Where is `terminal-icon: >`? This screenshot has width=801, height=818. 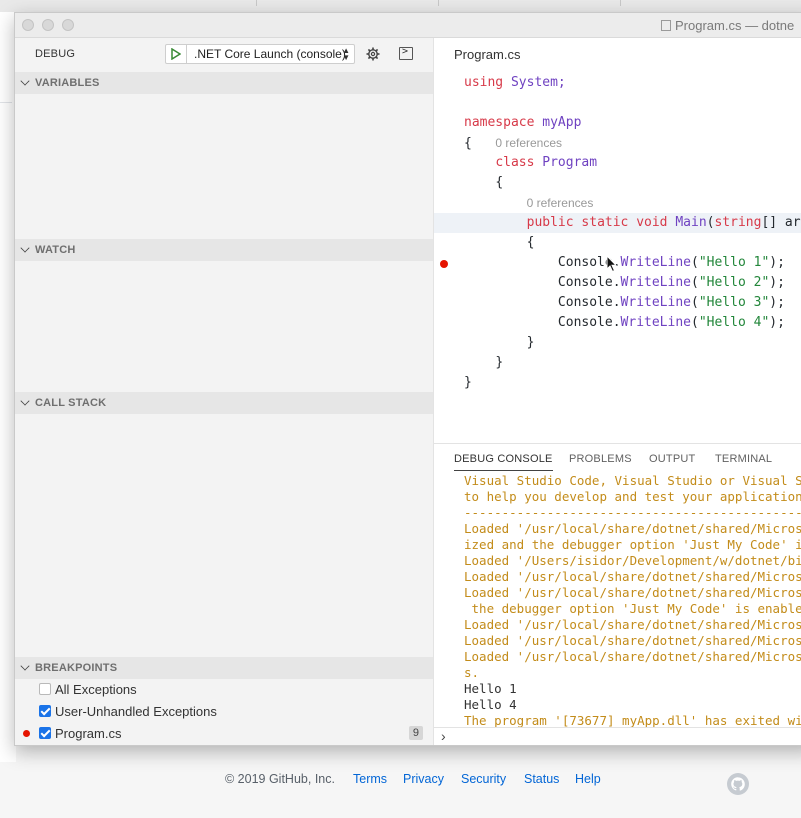 terminal-icon: > is located at coordinates (405, 51).